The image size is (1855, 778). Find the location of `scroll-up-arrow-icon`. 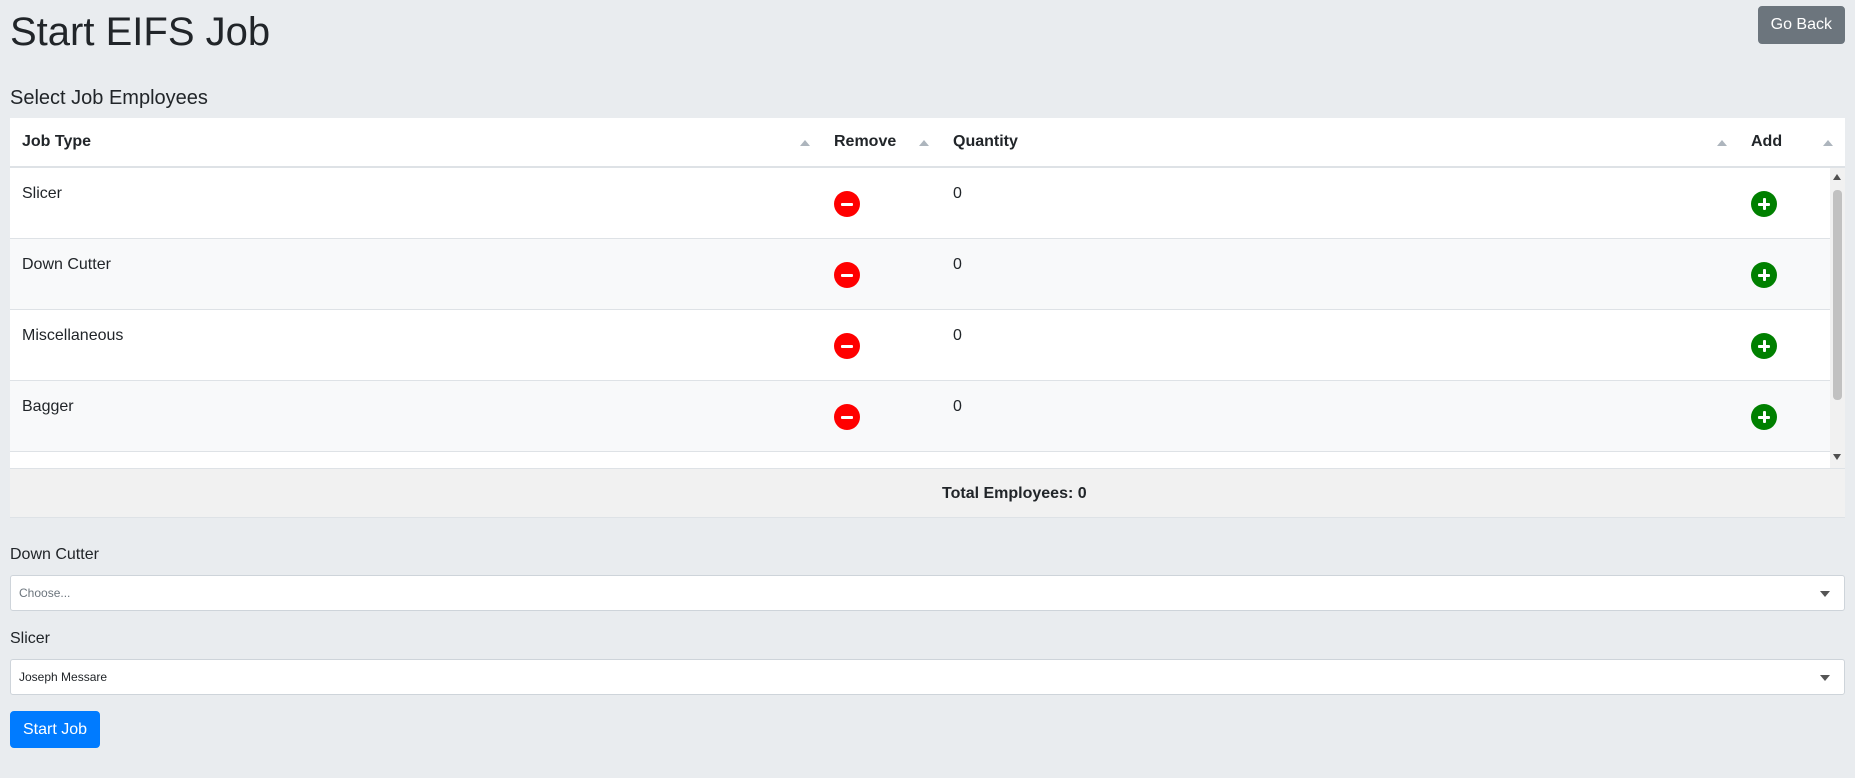

scroll-up-arrow-icon is located at coordinates (1837, 177).